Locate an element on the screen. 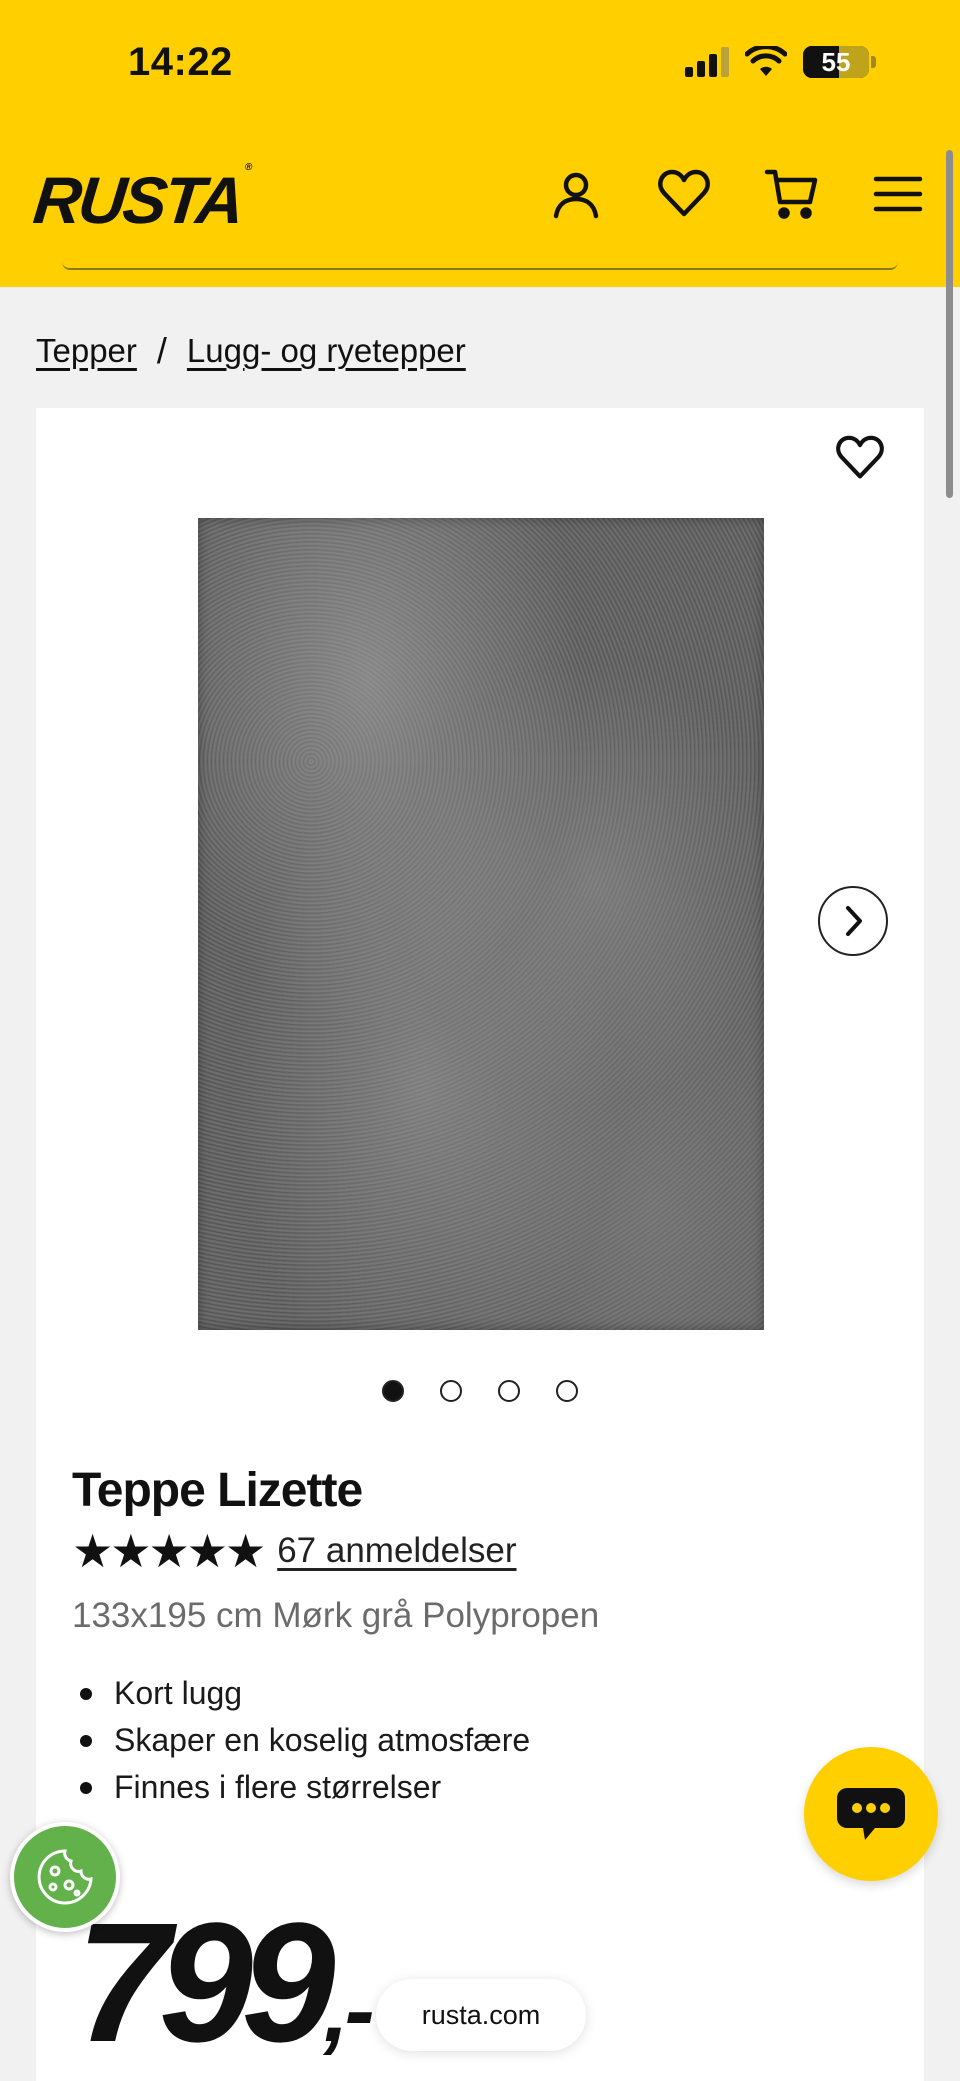 The height and width of the screenshot is (2081, 960). signal-icon is located at coordinates (707, 62).